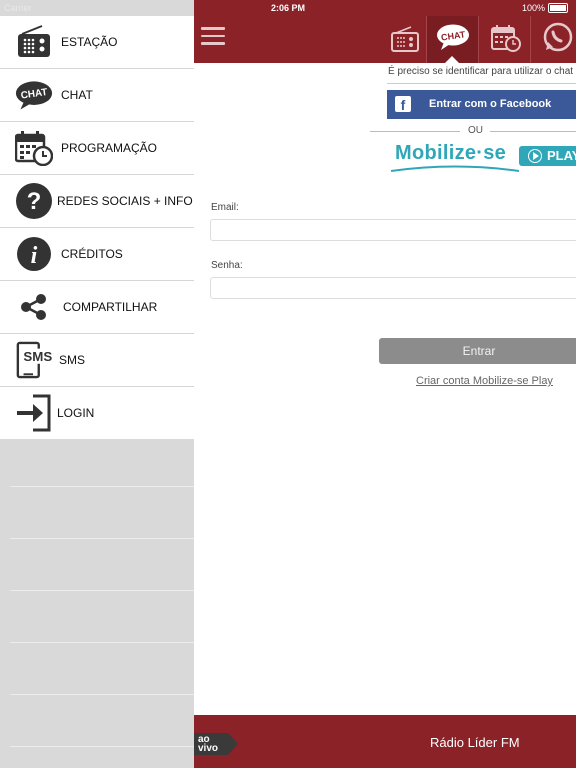 The width and height of the screenshot is (576, 768). Describe the element at coordinates (455, 168) in the screenshot. I see `logo-swoosh-icon` at that location.